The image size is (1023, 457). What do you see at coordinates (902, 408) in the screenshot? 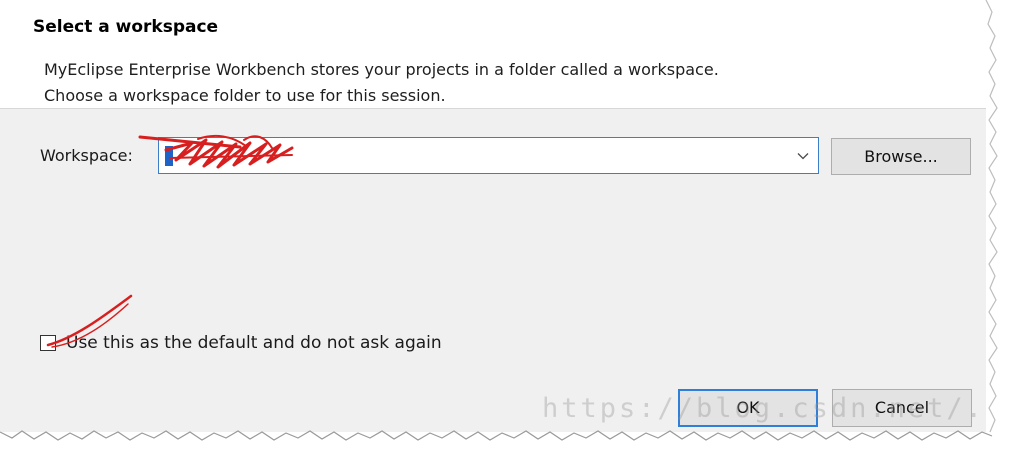
I see `cancel-button: Cancel` at bounding box center [902, 408].